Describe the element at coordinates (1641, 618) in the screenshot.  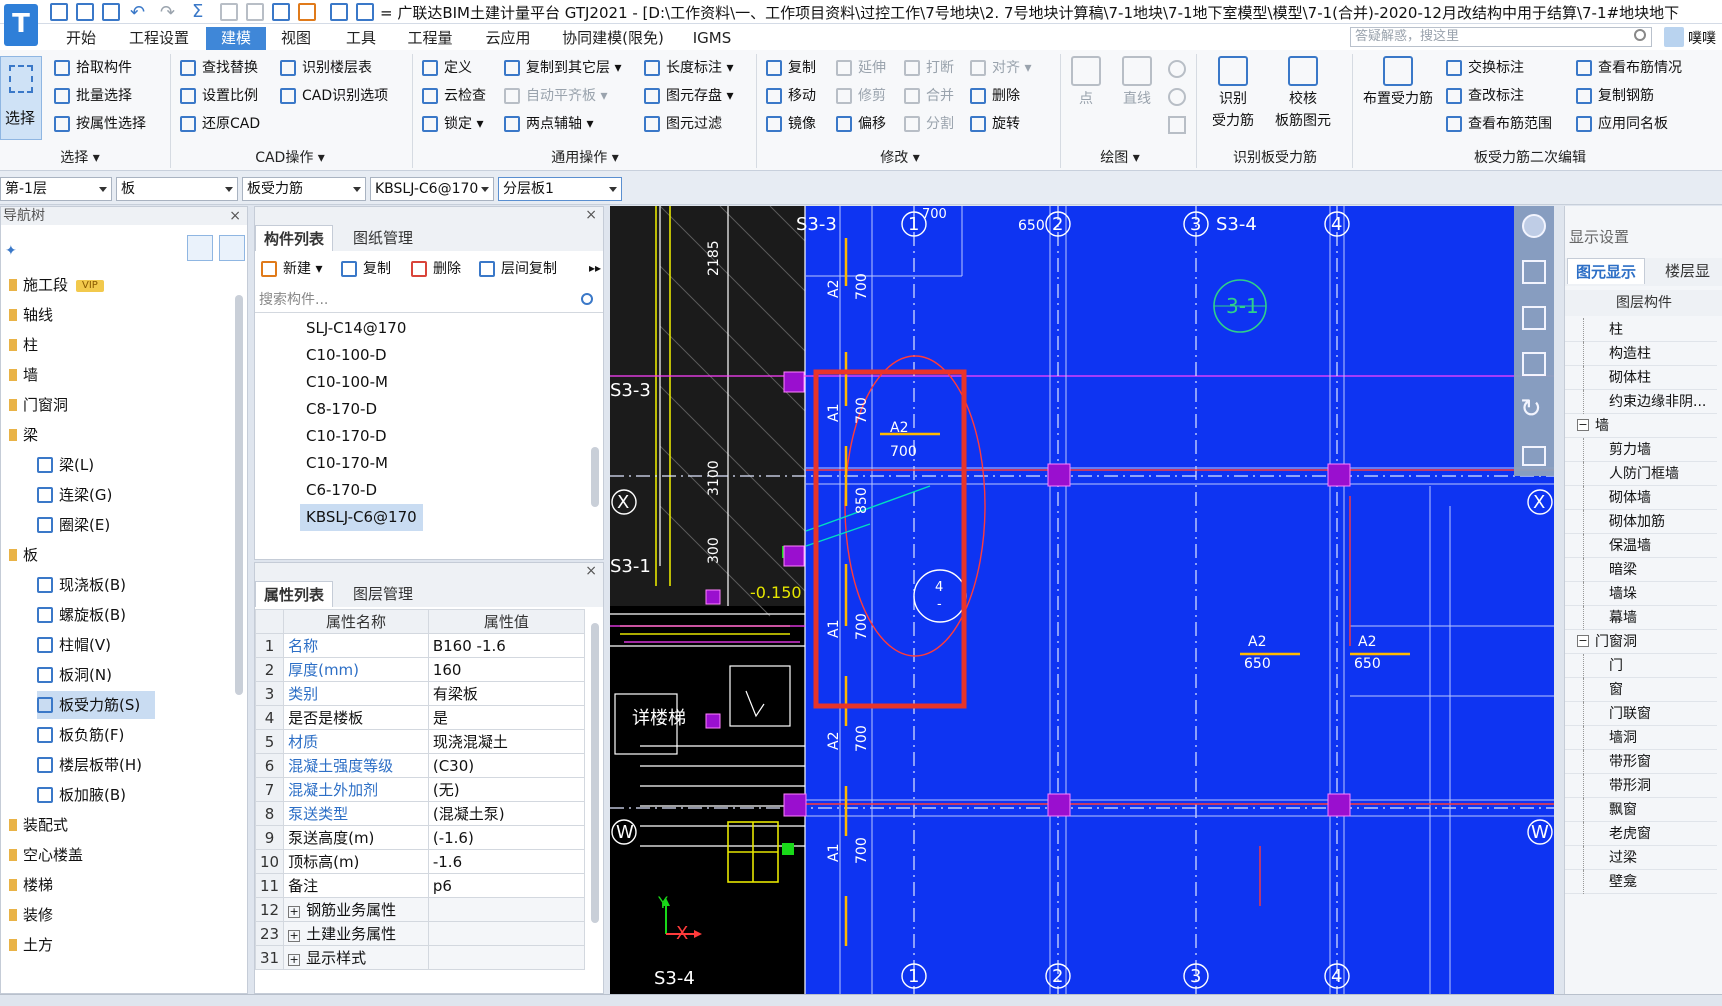
I see `display-layer-item: 幕墙` at that location.